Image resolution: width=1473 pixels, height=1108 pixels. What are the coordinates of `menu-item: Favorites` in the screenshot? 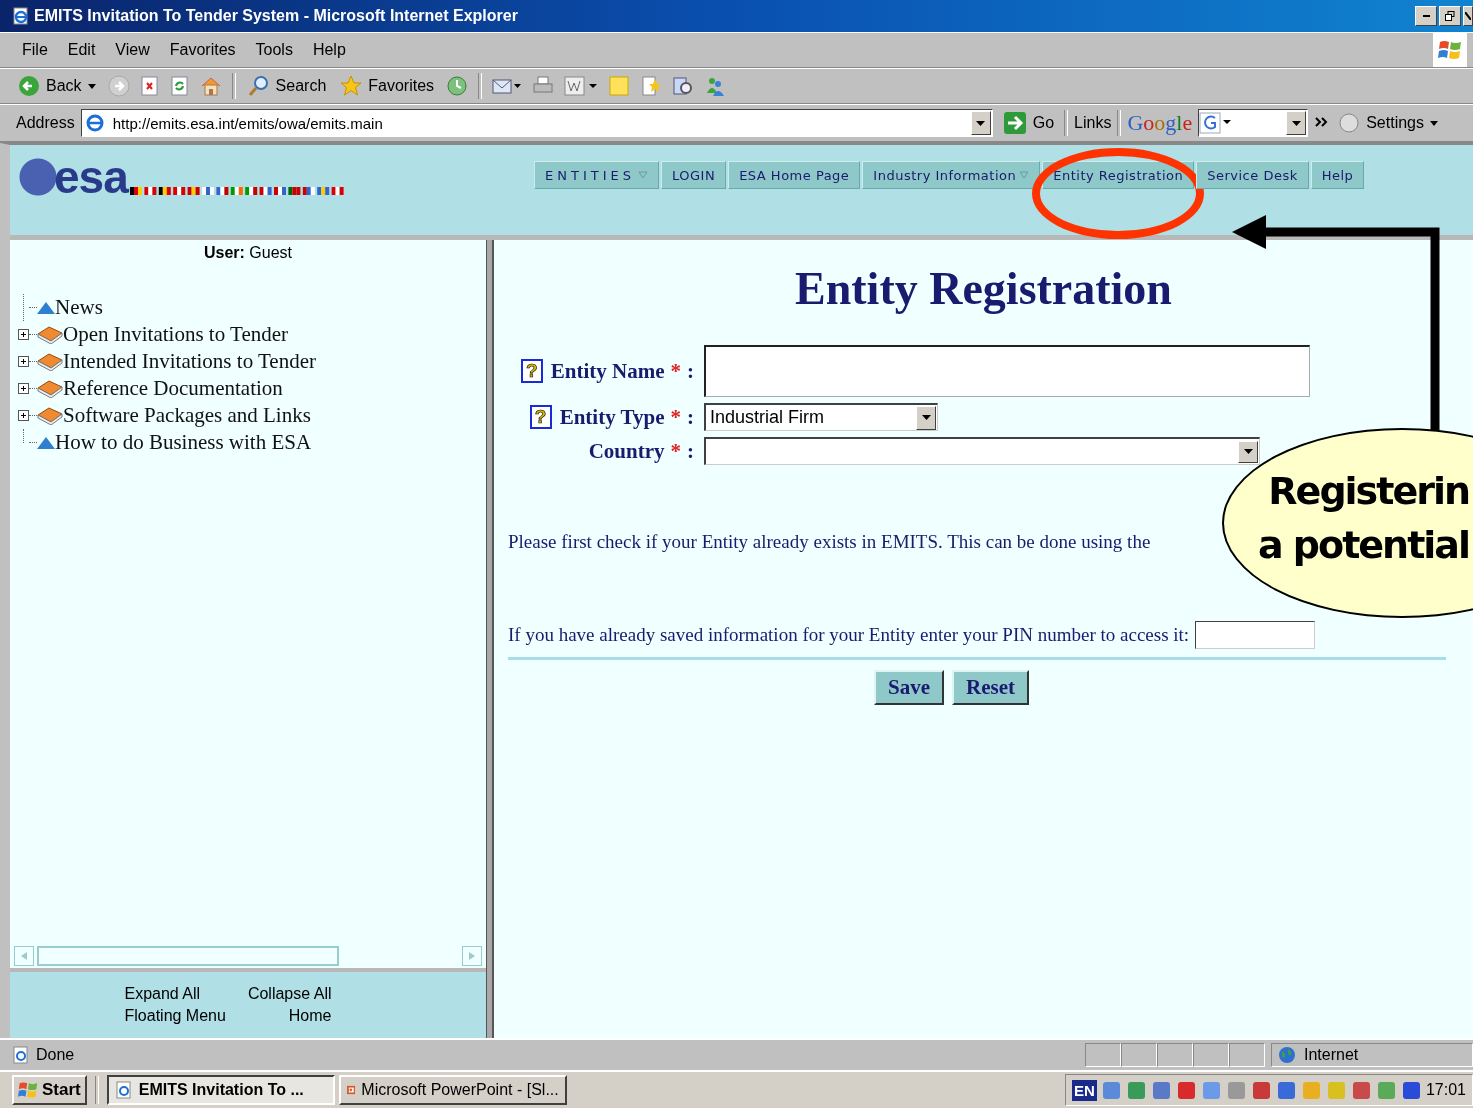 It's located at (202, 50).